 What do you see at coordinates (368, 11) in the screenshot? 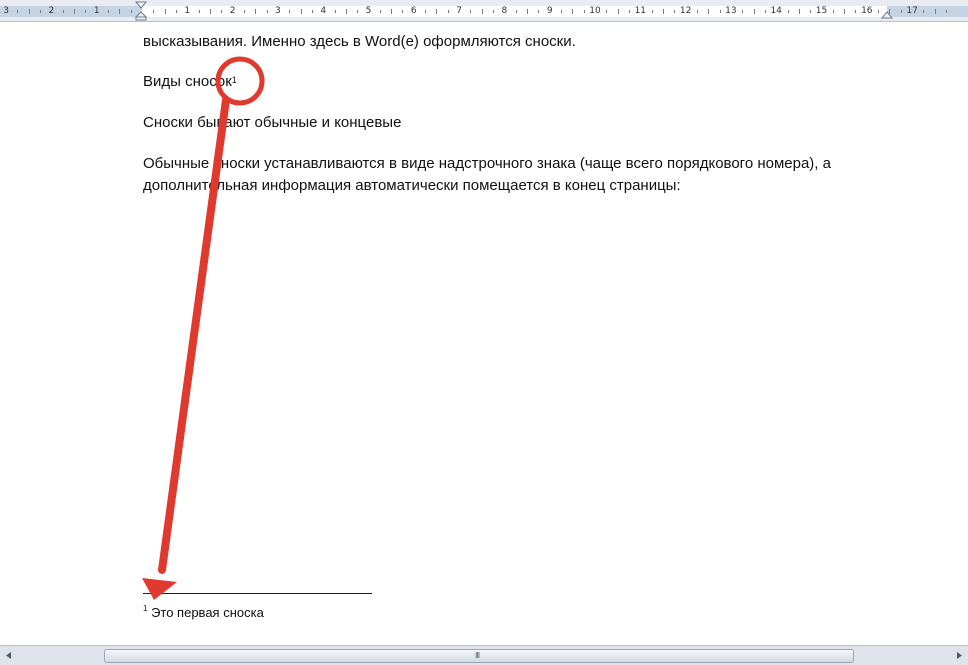
I see `ruler-number: 5` at bounding box center [368, 11].